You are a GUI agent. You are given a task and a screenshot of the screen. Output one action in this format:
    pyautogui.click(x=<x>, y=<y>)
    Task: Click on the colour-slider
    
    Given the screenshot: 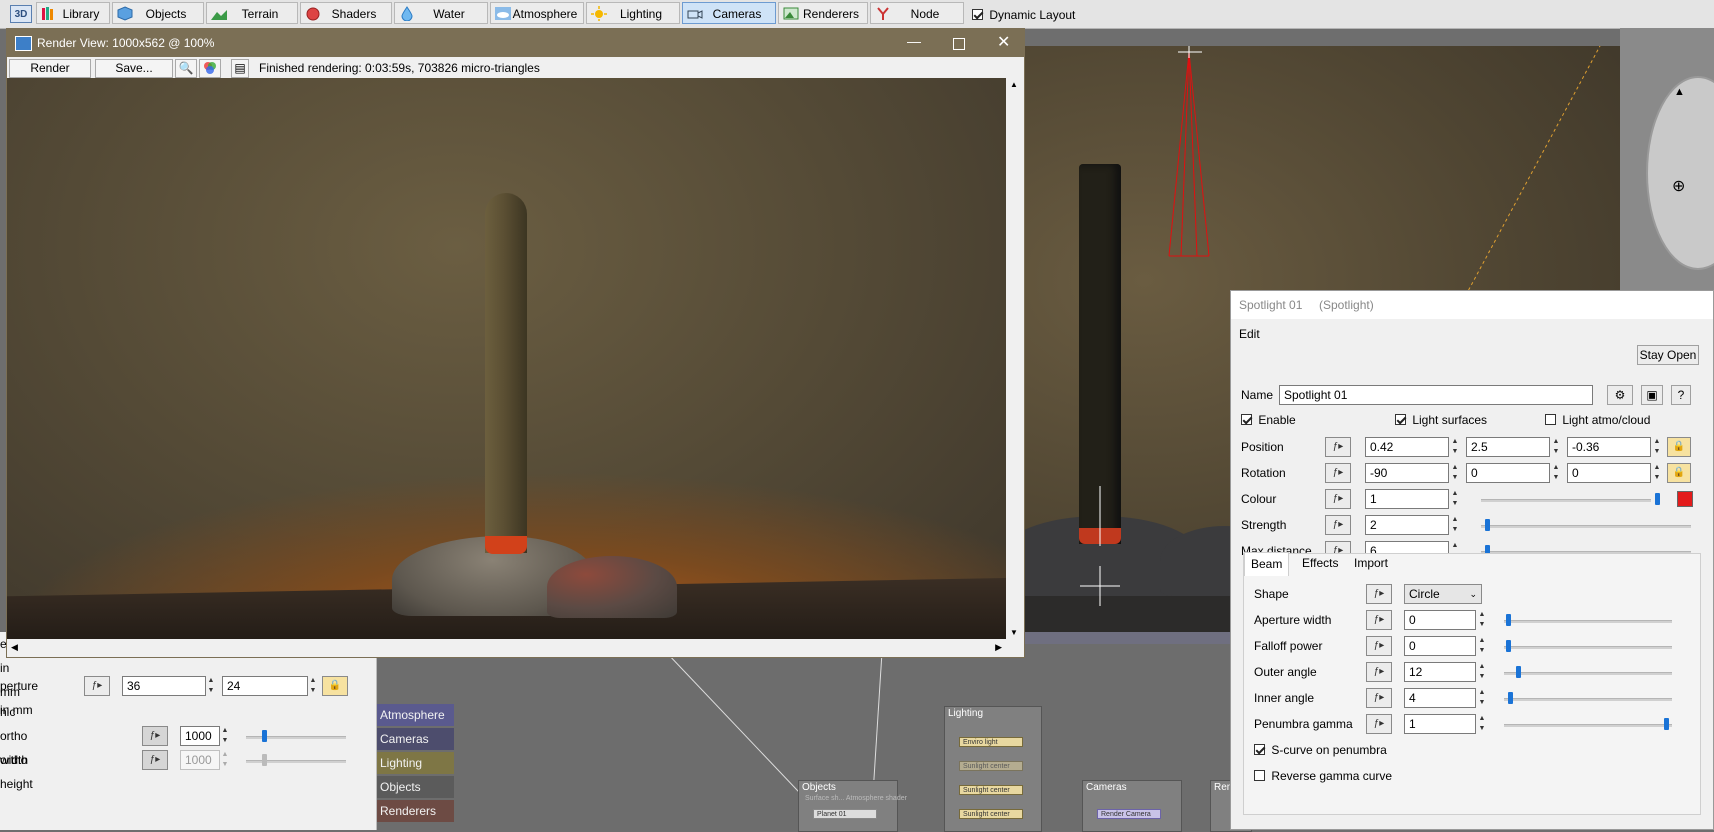 What is the action you would take?
    pyautogui.click(x=1566, y=500)
    